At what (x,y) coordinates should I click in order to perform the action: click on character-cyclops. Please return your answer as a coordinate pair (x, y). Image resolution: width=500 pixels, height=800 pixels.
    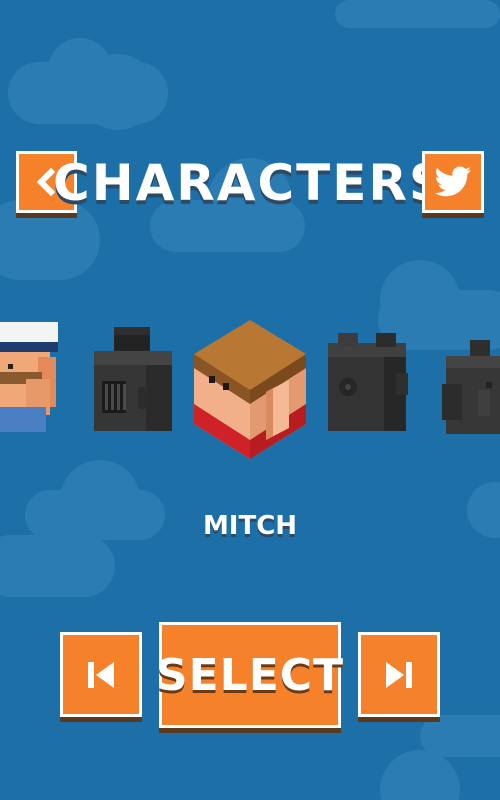
    Looking at the image, I should click on (368, 384).